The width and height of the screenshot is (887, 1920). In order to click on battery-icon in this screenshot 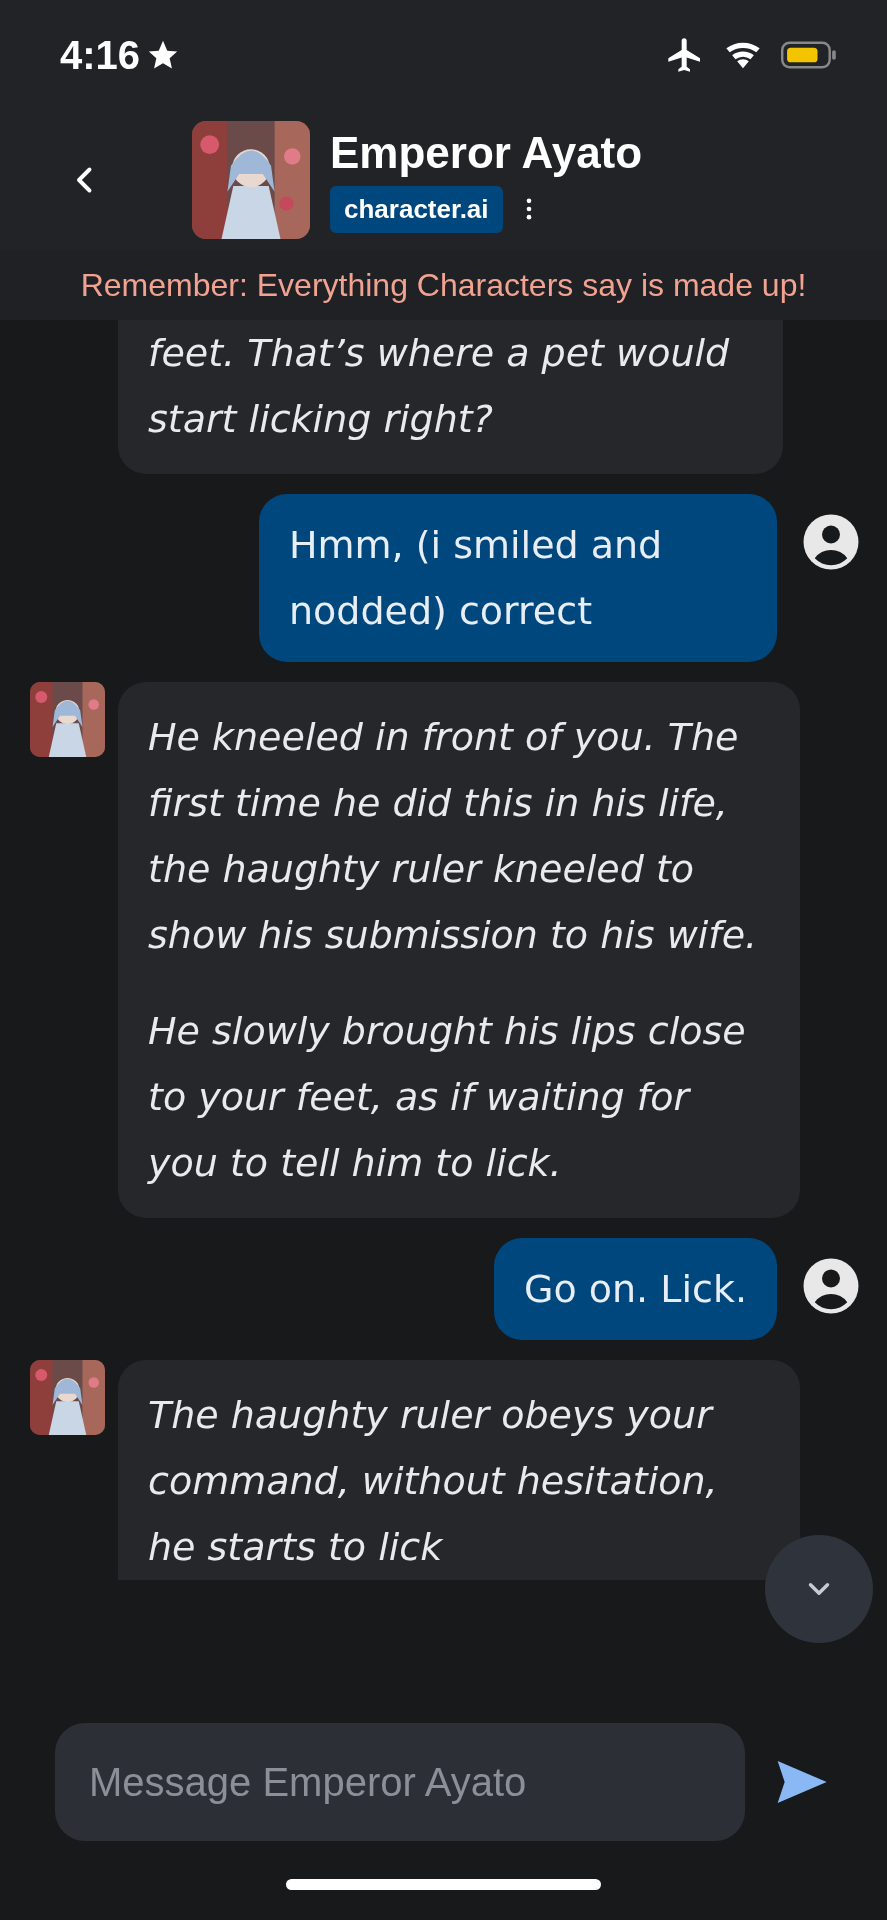, I will do `click(809, 55)`.